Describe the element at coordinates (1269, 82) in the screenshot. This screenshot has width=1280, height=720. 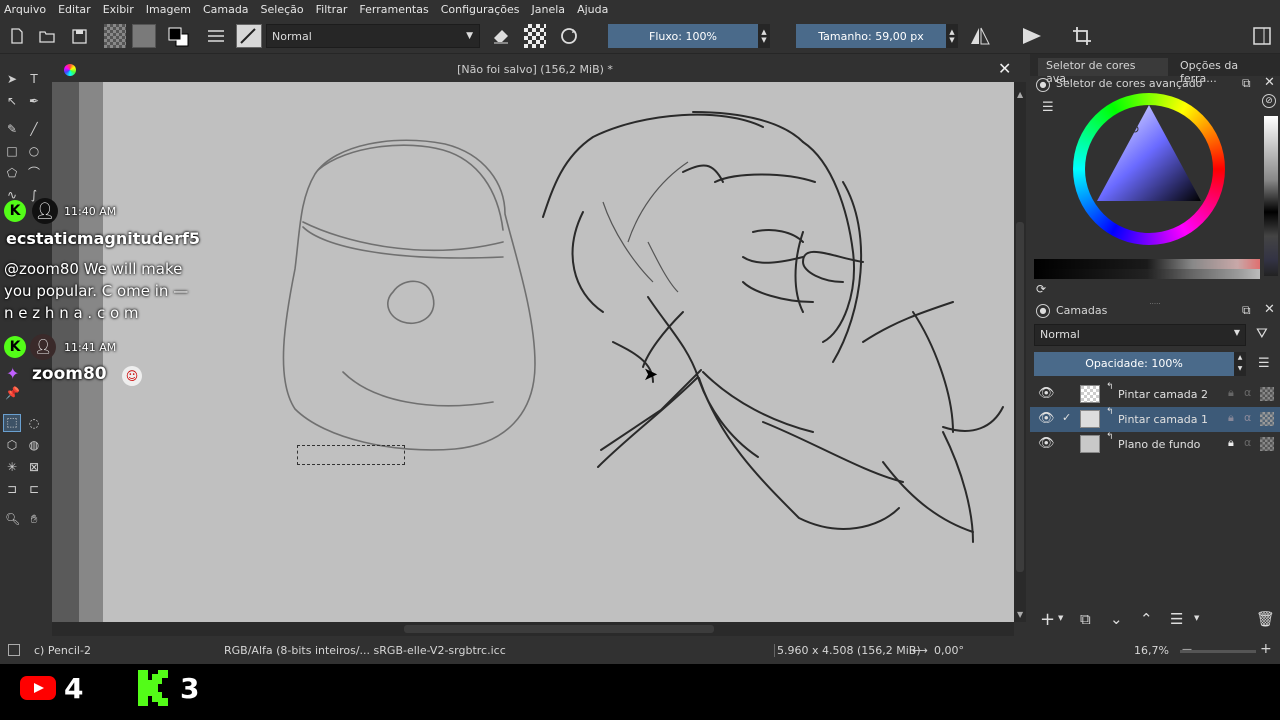
I see `close-docker-icon: ✕` at that location.